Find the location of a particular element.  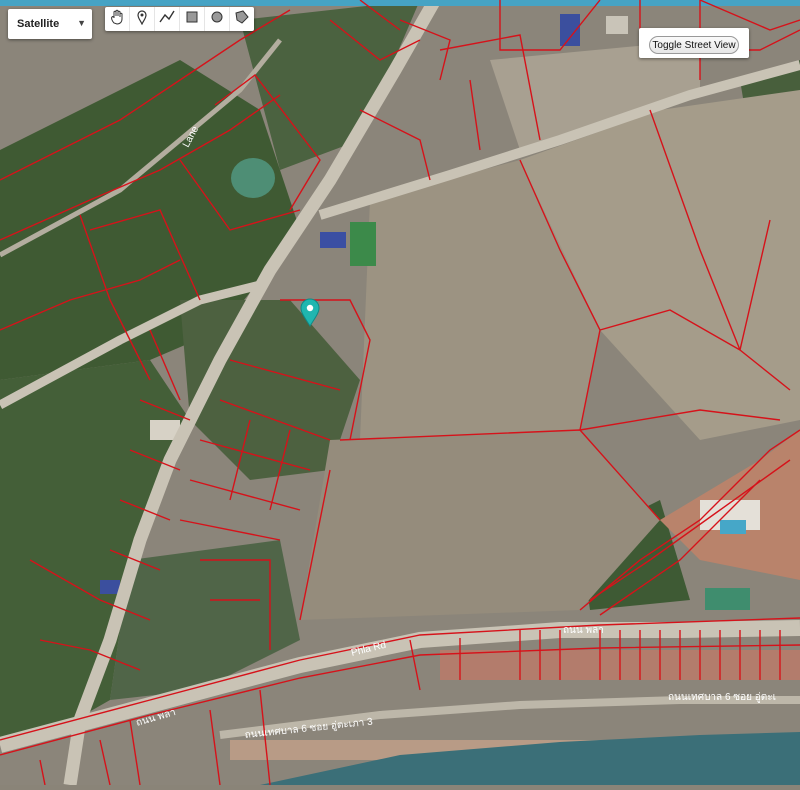

road-label-thai-4: ถนนเทศบาล 6 ซอย อู่ตะเ is located at coordinates (722, 697).